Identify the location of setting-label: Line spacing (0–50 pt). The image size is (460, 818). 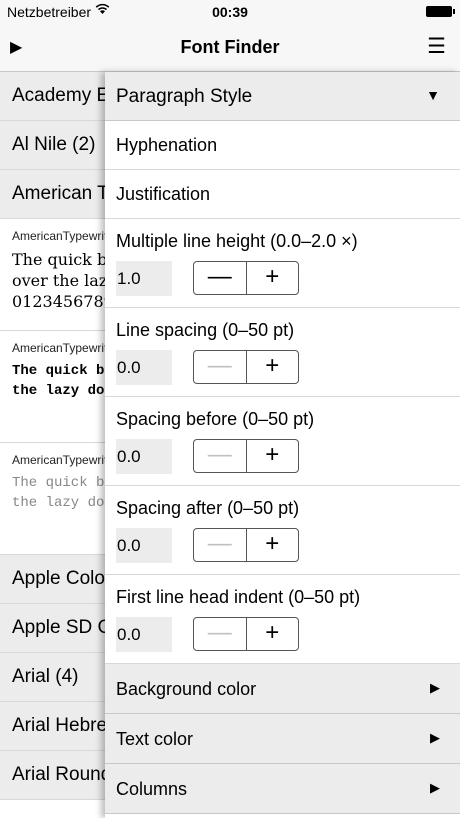
(205, 330).